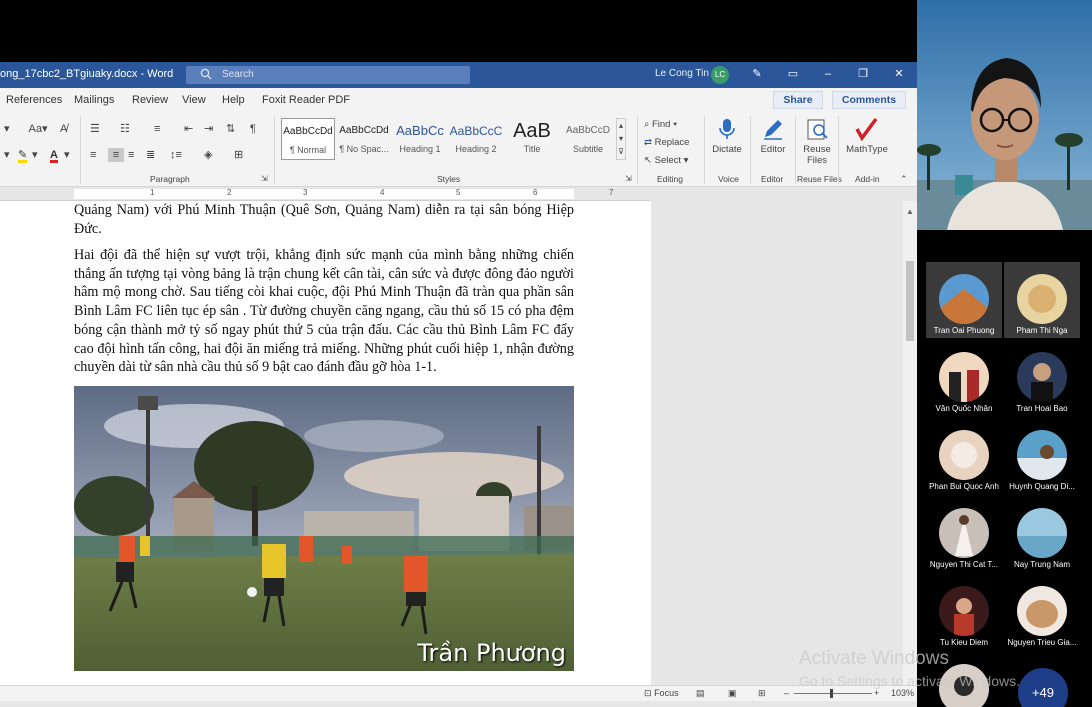 The width and height of the screenshot is (1092, 707). What do you see at coordinates (773, 135) in the screenshot?
I see `editor-button: Editor` at bounding box center [773, 135].